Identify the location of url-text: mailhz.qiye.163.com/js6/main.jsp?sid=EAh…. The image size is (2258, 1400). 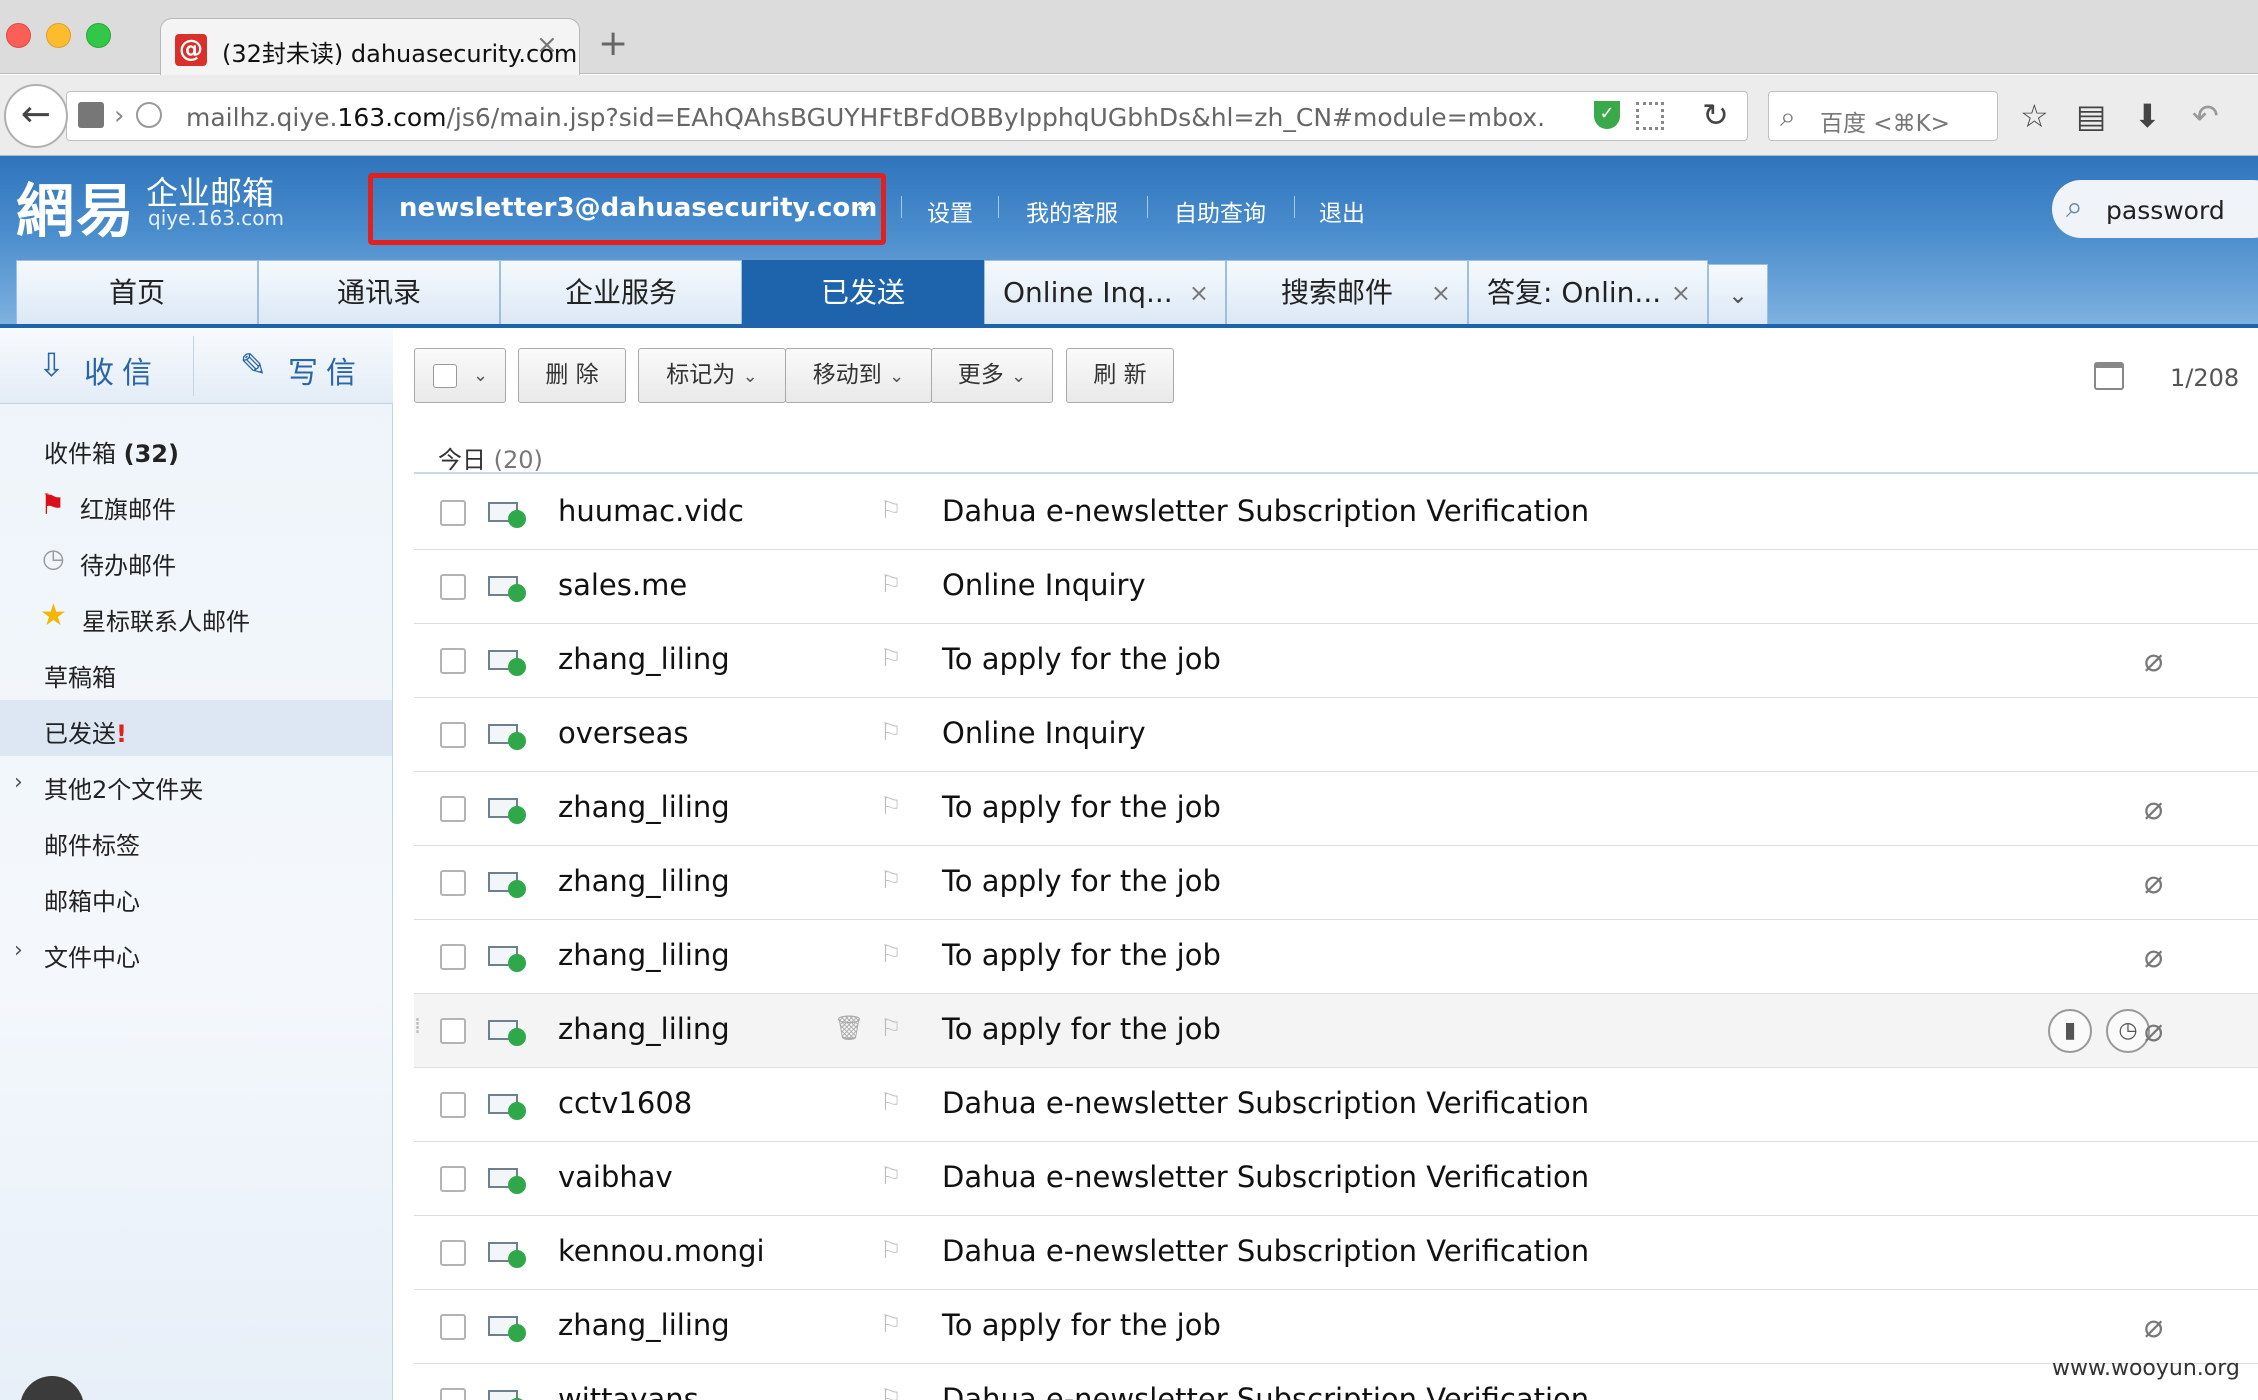
(866, 117).